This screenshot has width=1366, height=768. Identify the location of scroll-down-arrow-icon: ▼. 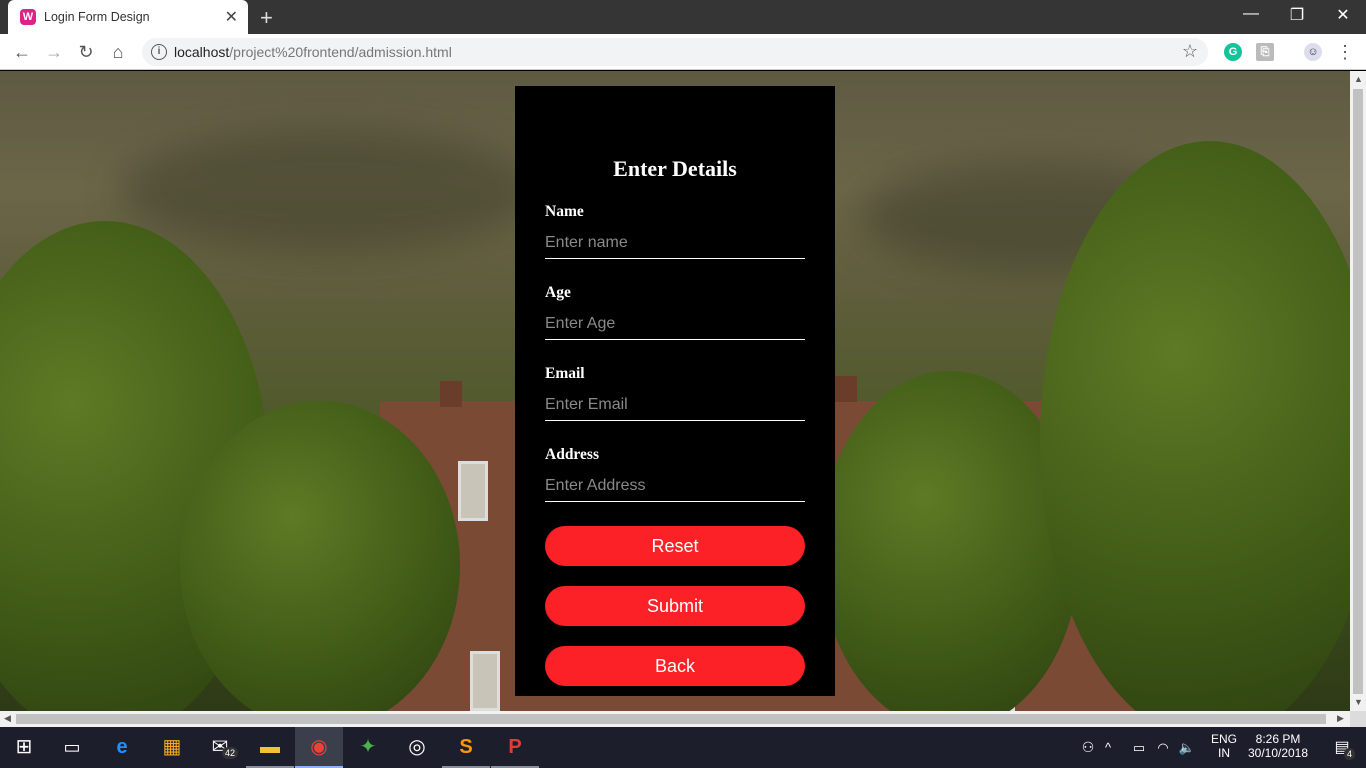
(1358, 702).